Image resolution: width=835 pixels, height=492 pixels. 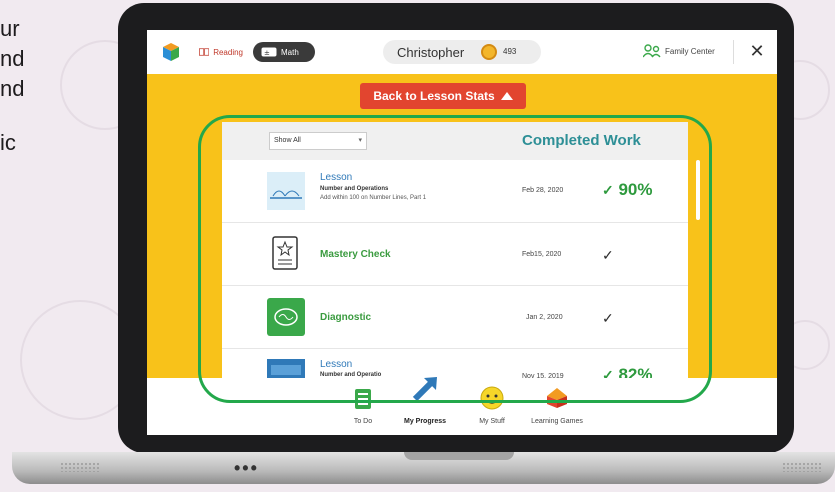 What do you see at coordinates (246, 468) in the screenshot?
I see `laptop-dots: •••` at bounding box center [246, 468].